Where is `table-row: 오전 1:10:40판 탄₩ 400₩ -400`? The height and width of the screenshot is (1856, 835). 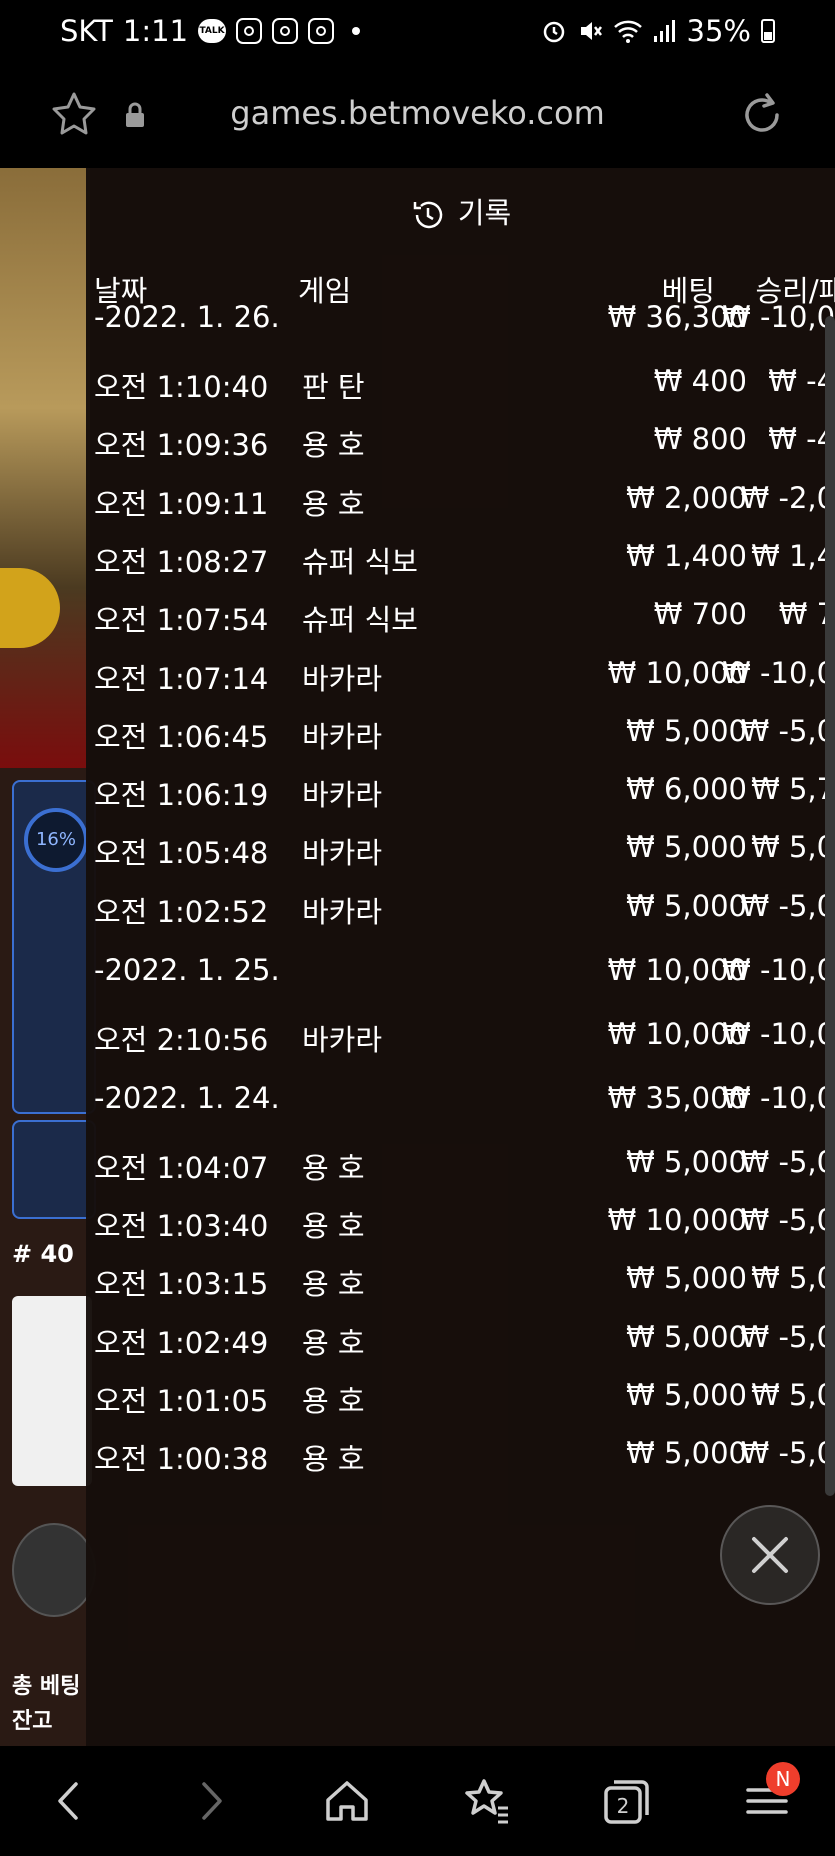 table-row: 오전 1:10:40판 탄₩ 400₩ -400 is located at coordinates (460, 389).